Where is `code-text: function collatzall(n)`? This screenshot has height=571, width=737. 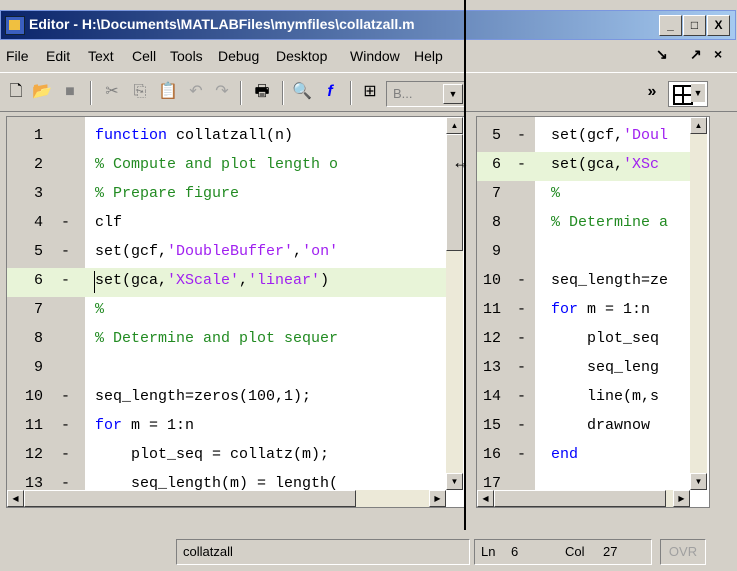
code-text: function collatzall(n) is located at coordinates (194, 135).